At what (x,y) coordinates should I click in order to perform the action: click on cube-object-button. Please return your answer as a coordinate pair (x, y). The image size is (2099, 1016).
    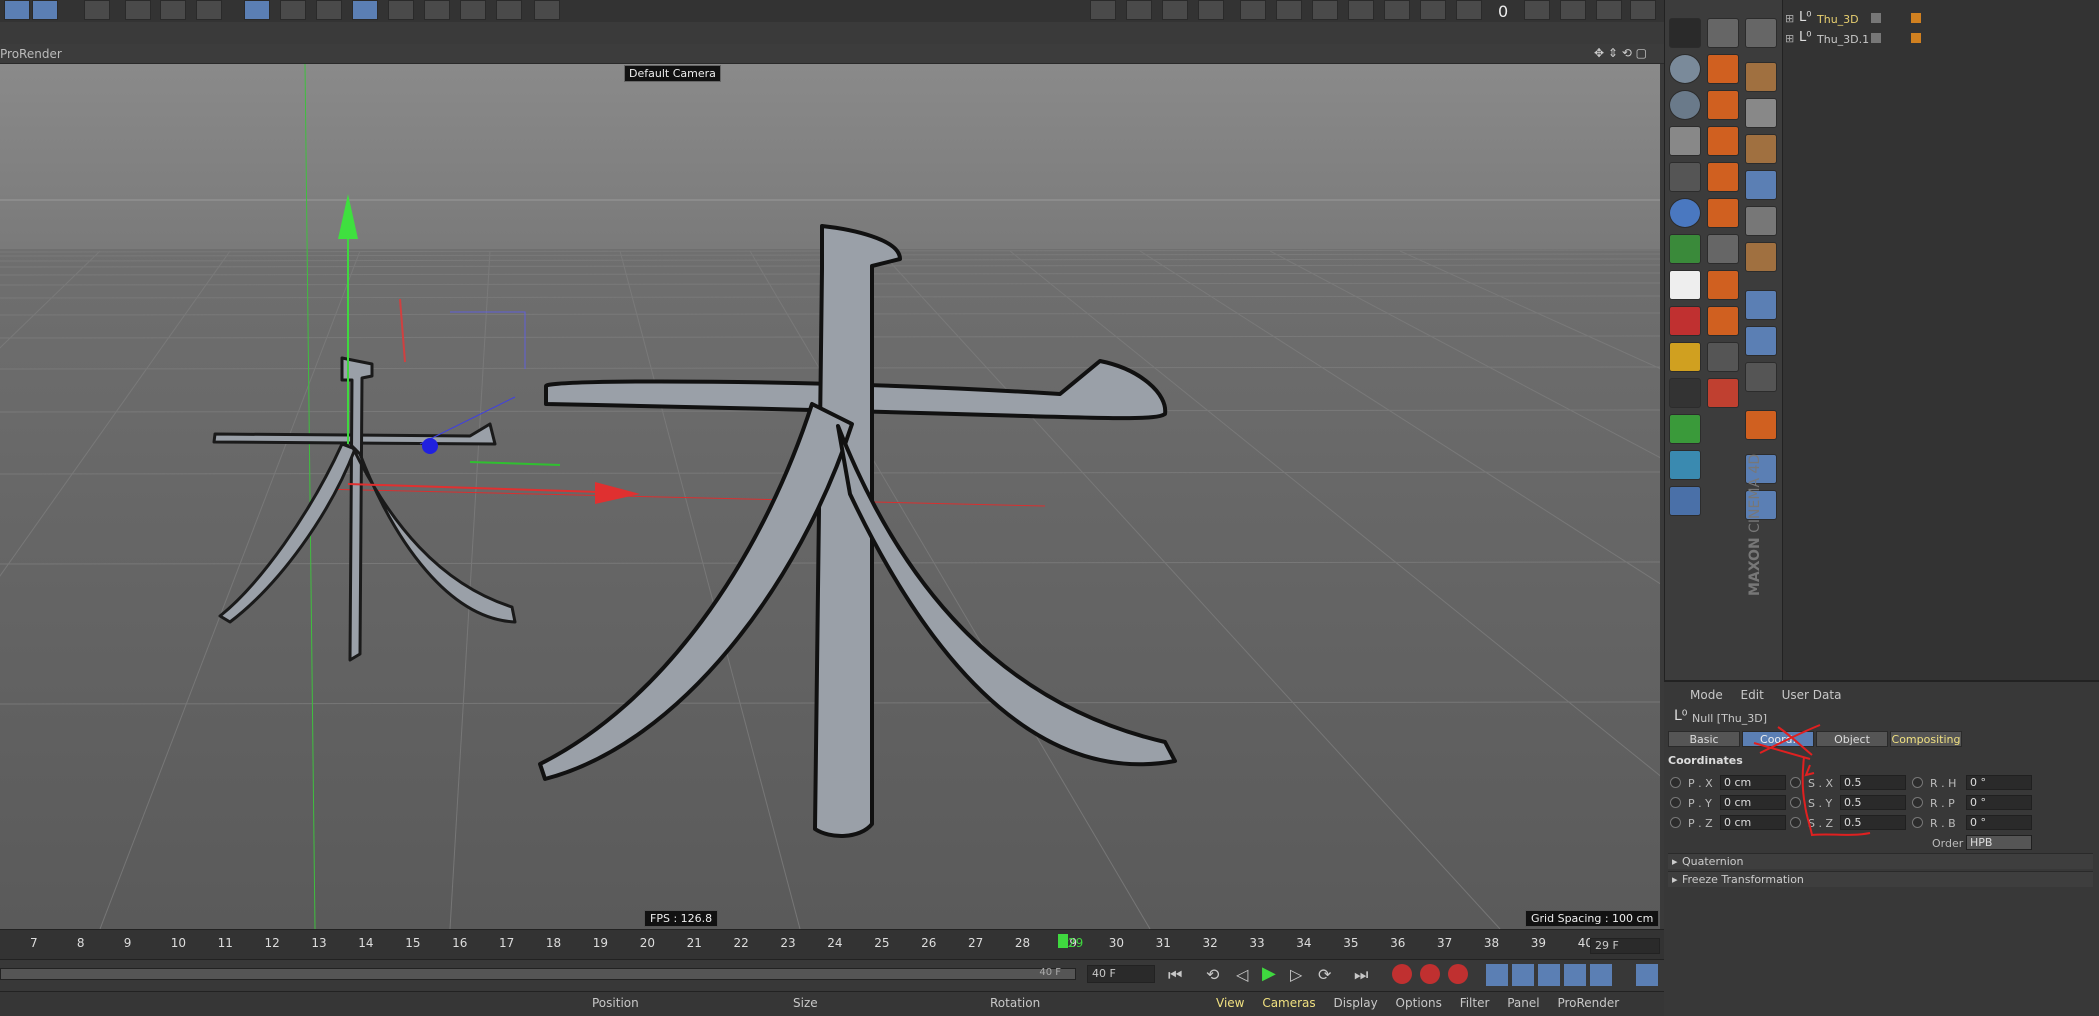
    Looking at the image, I should click on (257, 10).